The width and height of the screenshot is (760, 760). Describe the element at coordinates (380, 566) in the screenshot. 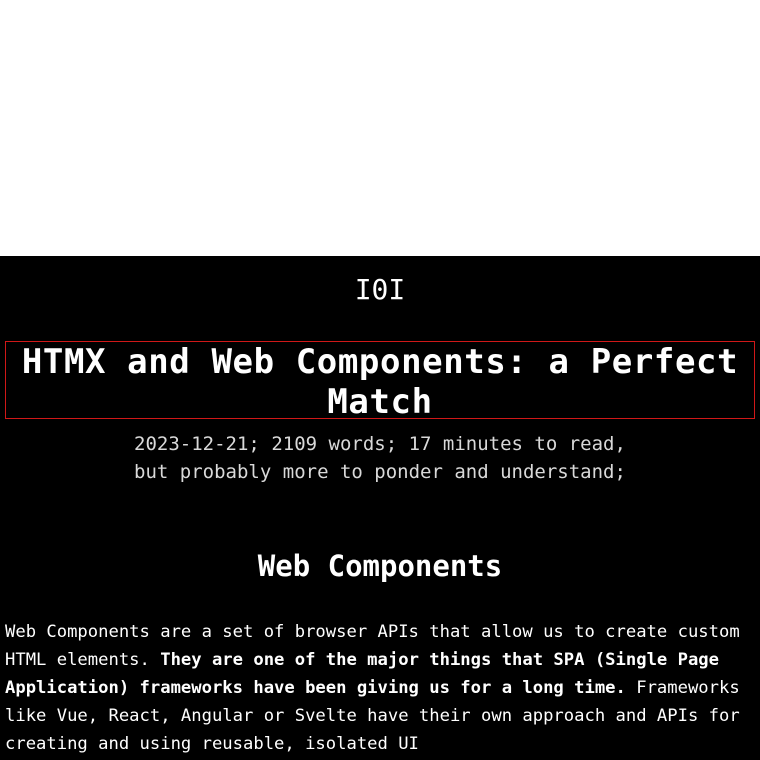

I see `section-heading: Web Components` at that location.